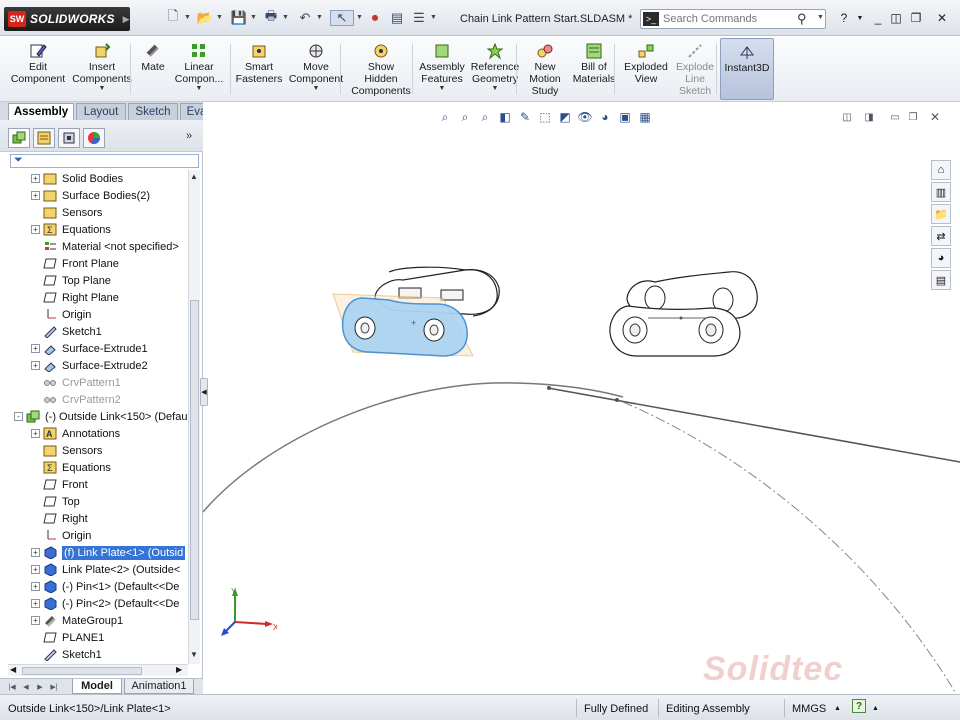  Describe the element at coordinates (95, 195) in the screenshot. I see `tree-item: + Surface Bodies(2)` at that location.